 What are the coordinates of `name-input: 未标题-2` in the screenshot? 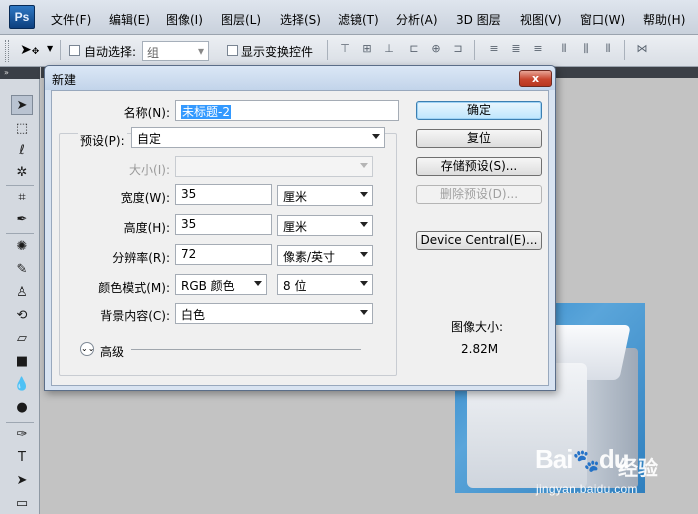 It's located at (287, 110).